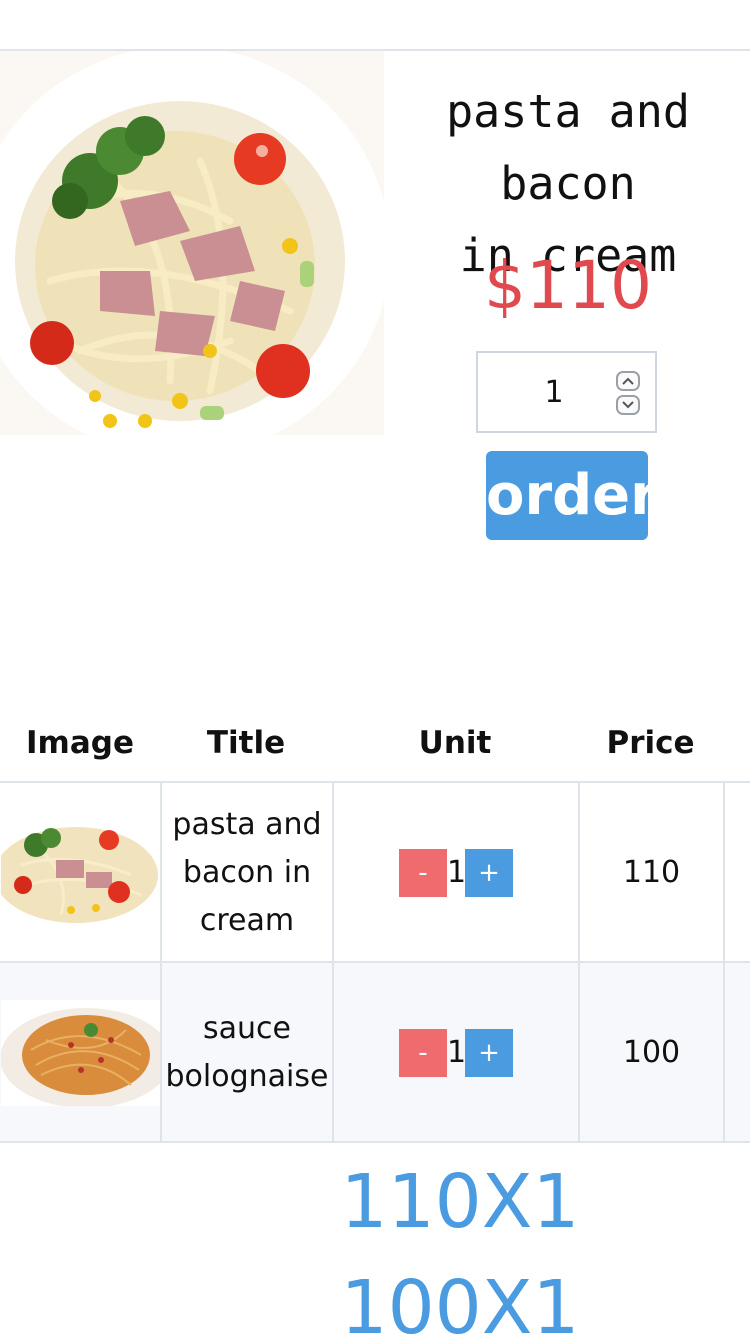 The width and height of the screenshot is (750, 1334). I want to click on table-row: pasta and bacon in cream - 1 + 110, so click(375, 872).